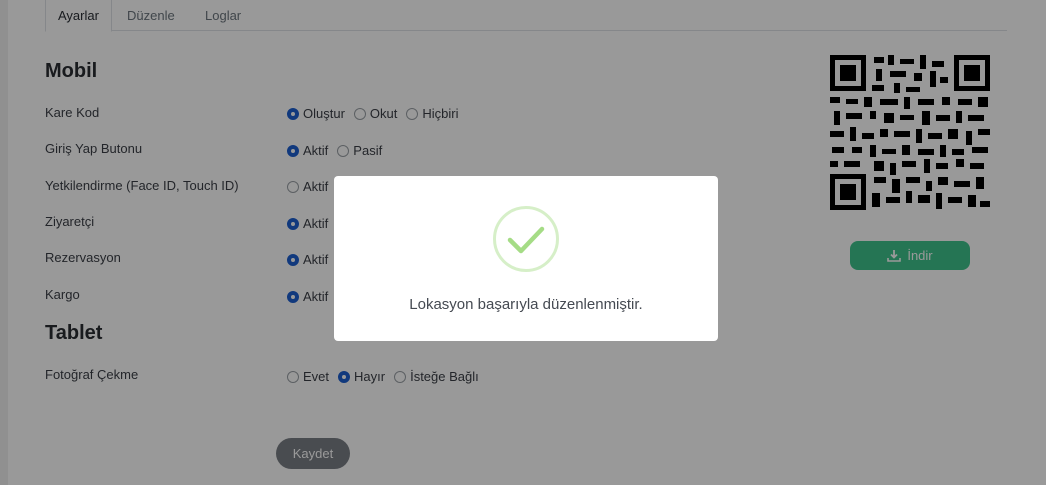 The height and width of the screenshot is (485, 1046). I want to click on success-circle, so click(526, 239).